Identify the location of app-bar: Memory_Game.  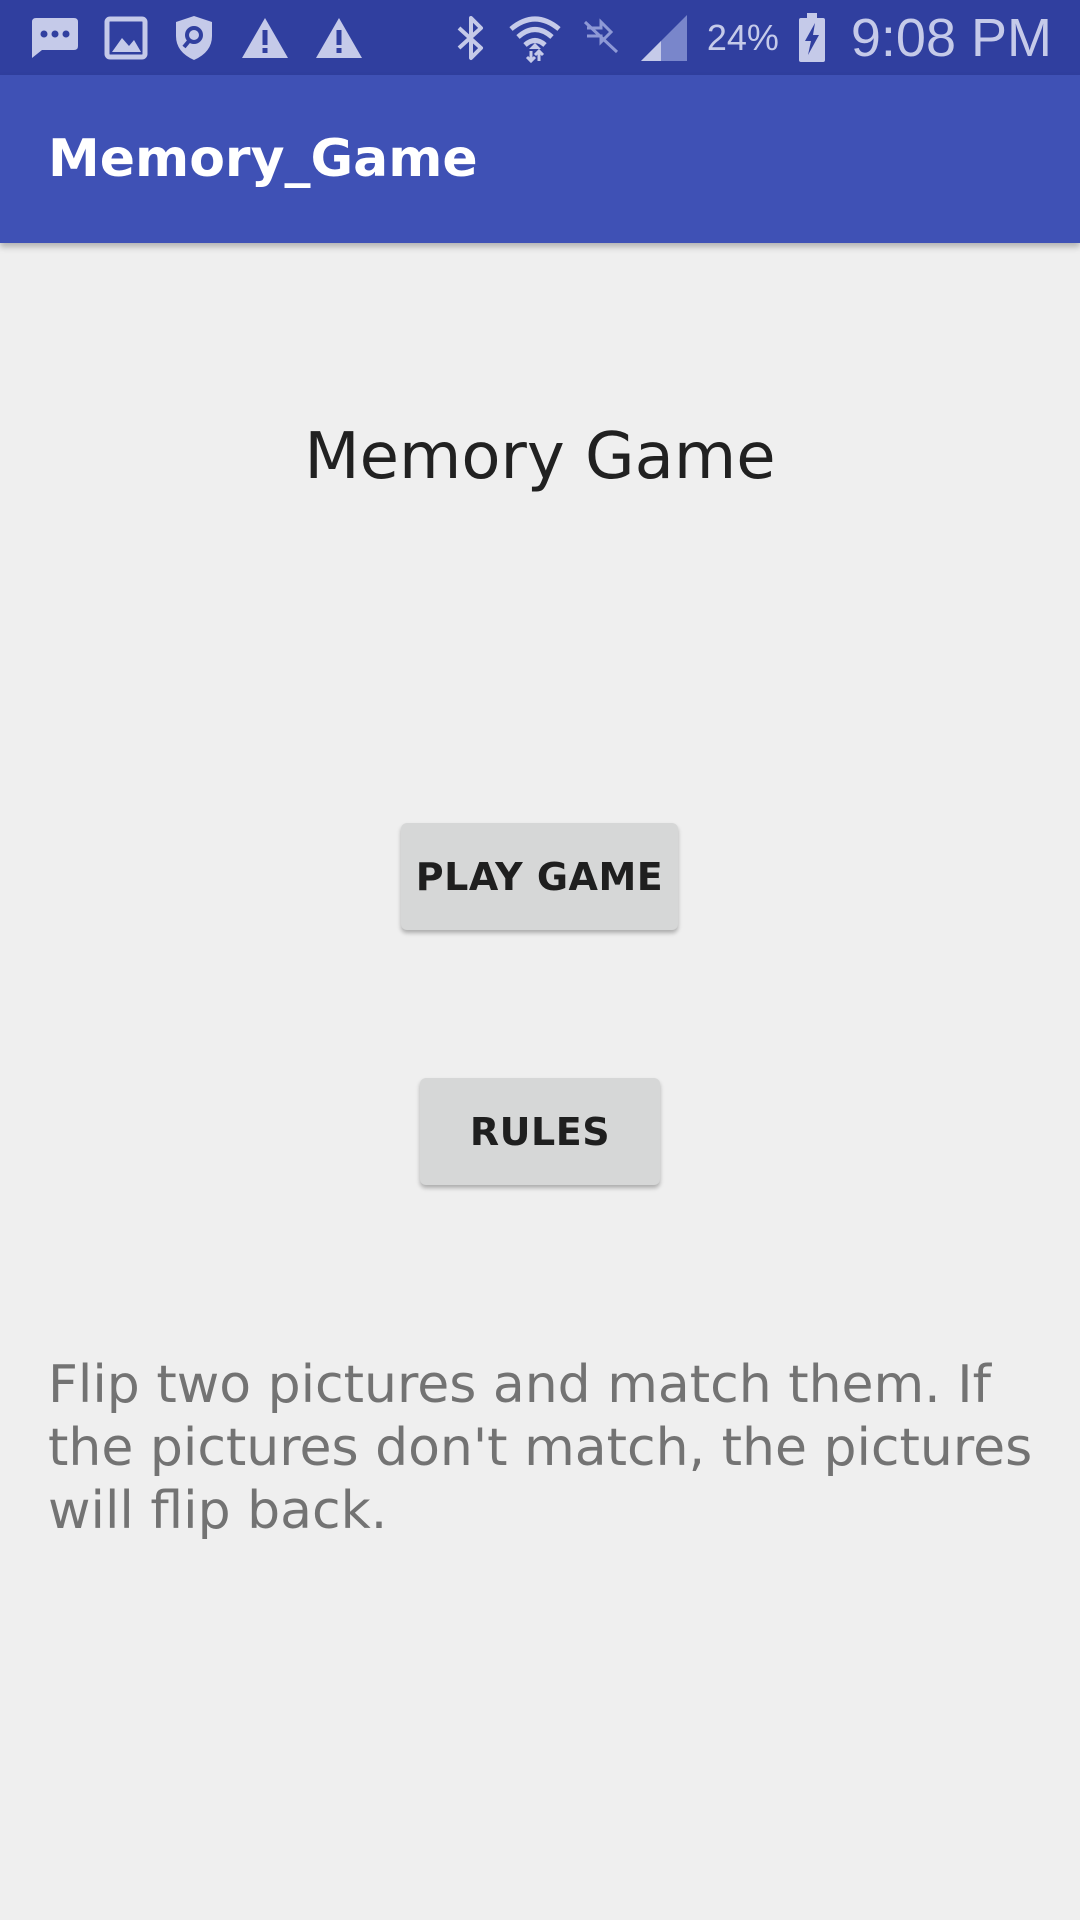
(540, 159).